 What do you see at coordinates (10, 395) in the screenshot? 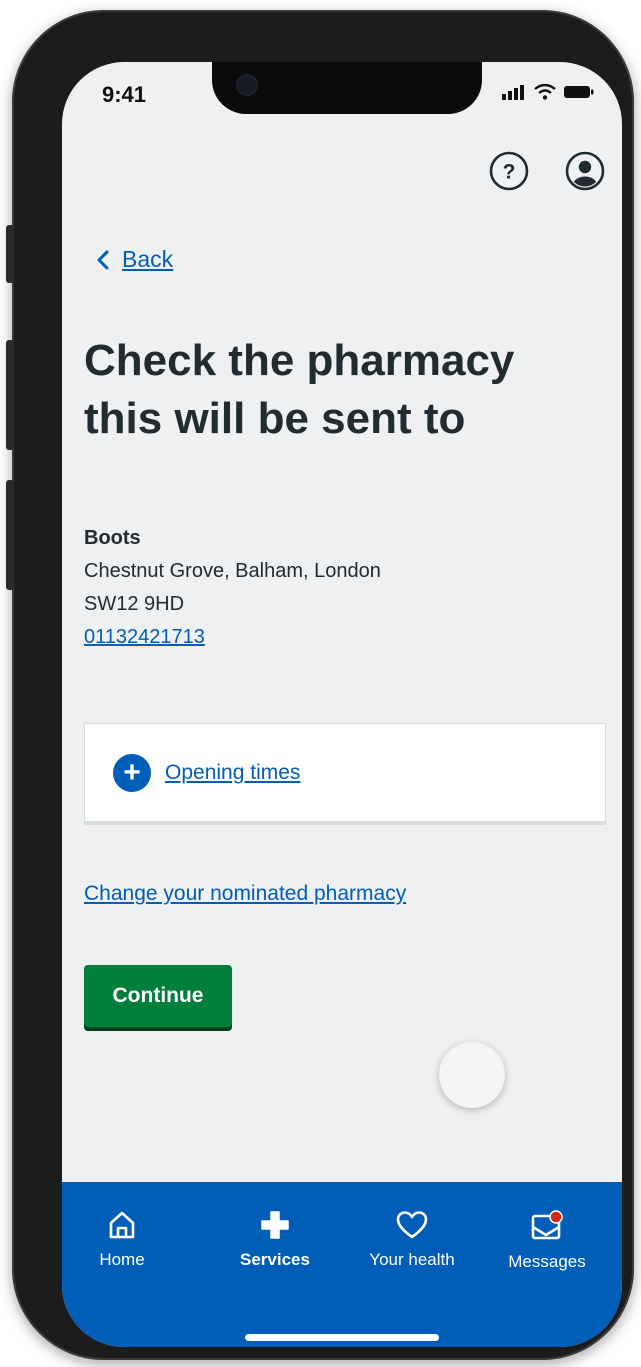
I see `side-button-volume-up` at bounding box center [10, 395].